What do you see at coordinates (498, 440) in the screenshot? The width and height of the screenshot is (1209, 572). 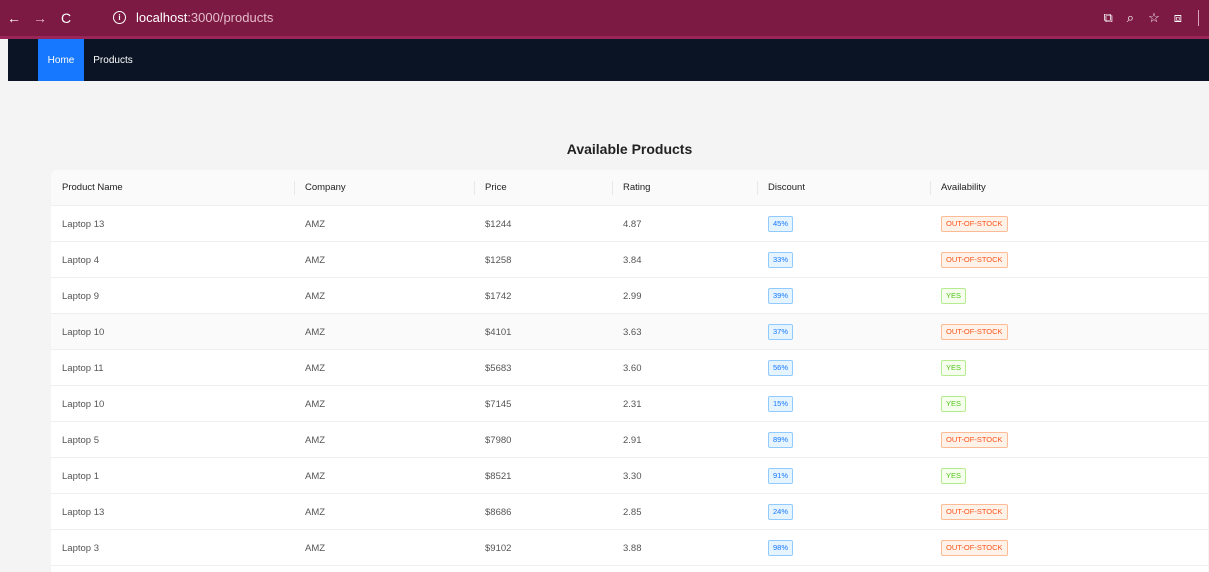 I see `cell-price: $7980` at bounding box center [498, 440].